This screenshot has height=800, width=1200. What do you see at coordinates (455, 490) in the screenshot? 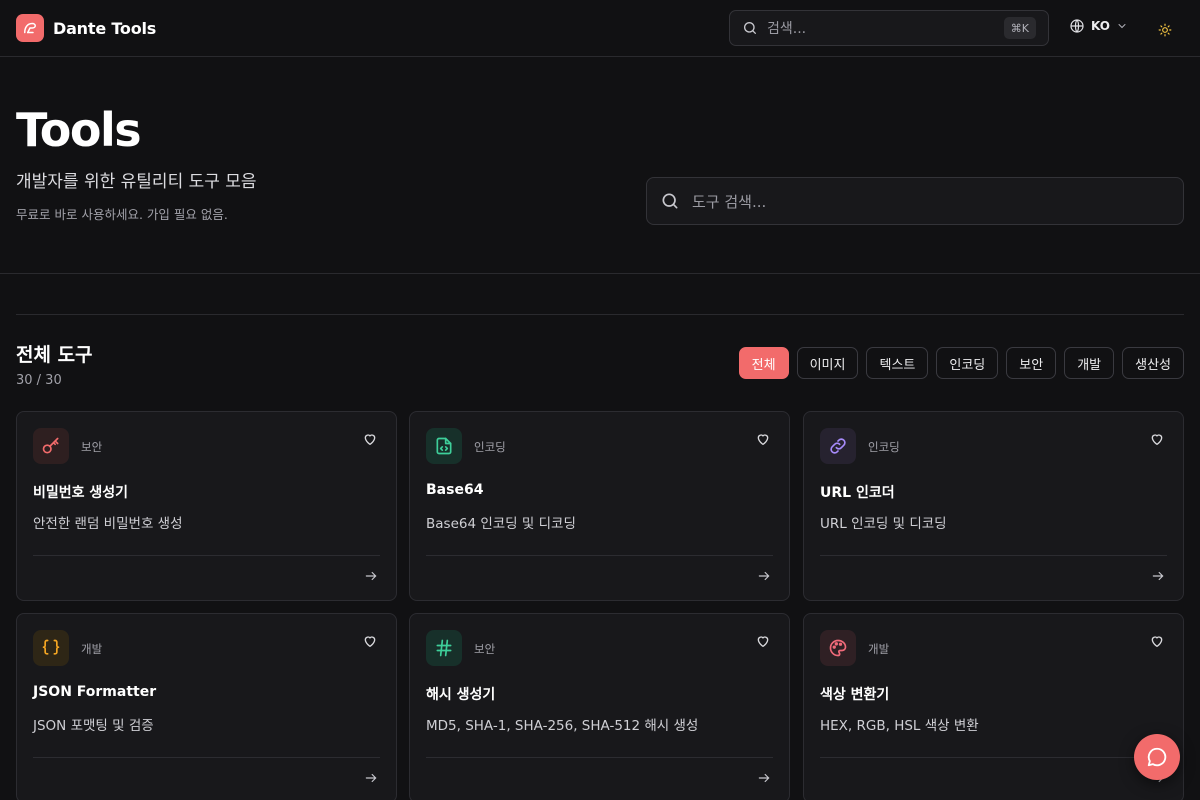
I see `tool-name: Base64` at bounding box center [455, 490].